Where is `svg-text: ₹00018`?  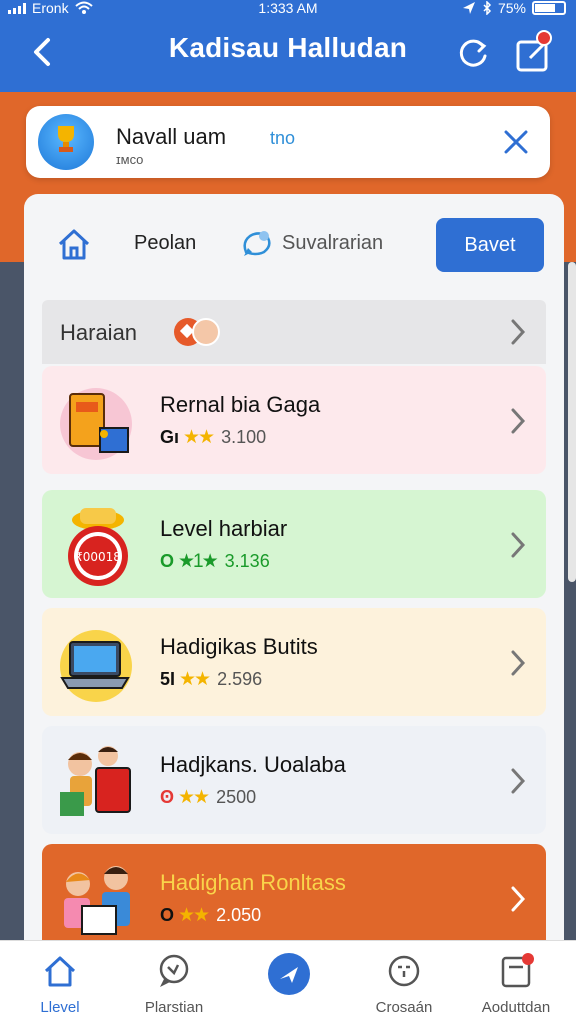 svg-text: ₹00018 is located at coordinates (98, 557).